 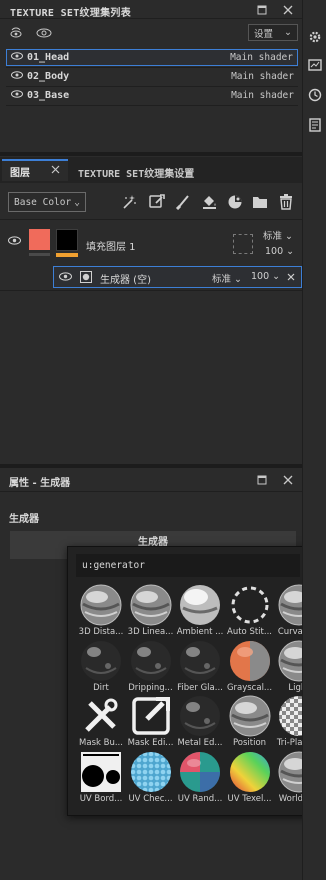 I want to click on texture-set-name: 03_Base, so click(x=48, y=95).